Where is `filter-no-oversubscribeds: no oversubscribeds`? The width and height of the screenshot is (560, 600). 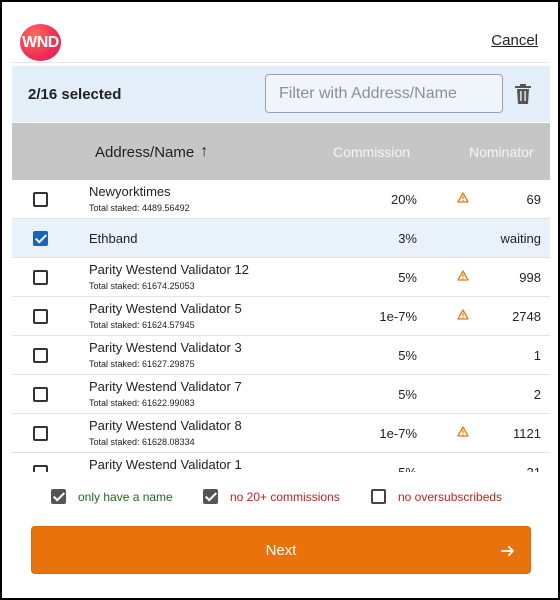 filter-no-oversubscribeds: no oversubscribeds is located at coordinates (436, 496).